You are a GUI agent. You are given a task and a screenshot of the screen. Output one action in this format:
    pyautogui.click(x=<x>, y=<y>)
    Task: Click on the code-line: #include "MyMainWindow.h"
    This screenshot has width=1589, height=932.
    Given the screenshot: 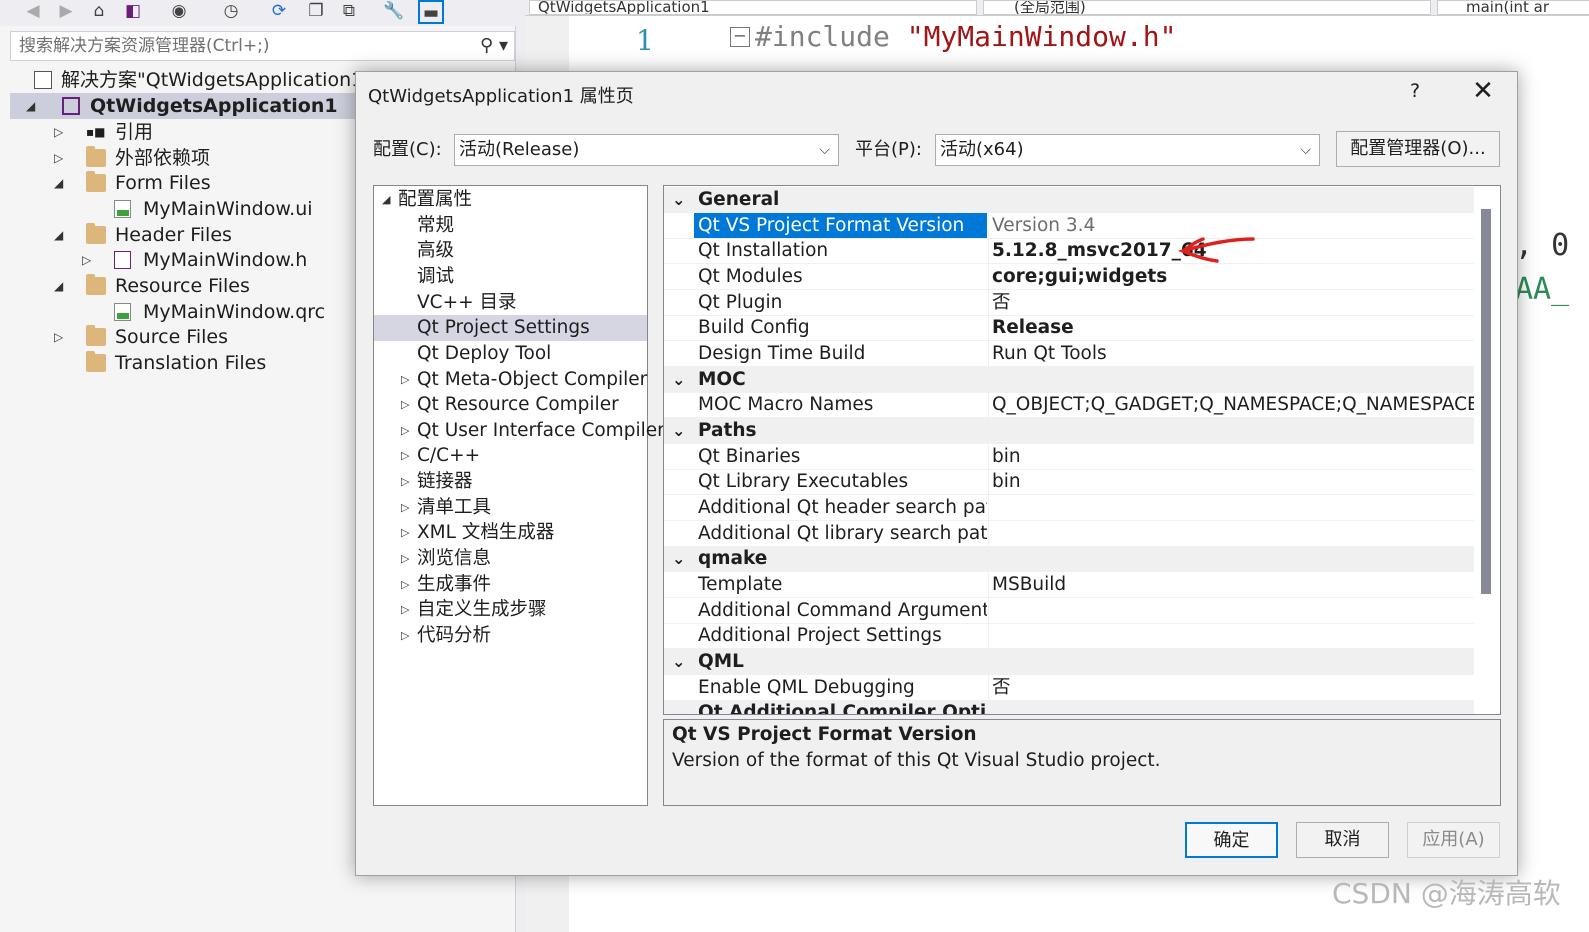 What is the action you would take?
    pyautogui.click(x=965, y=36)
    